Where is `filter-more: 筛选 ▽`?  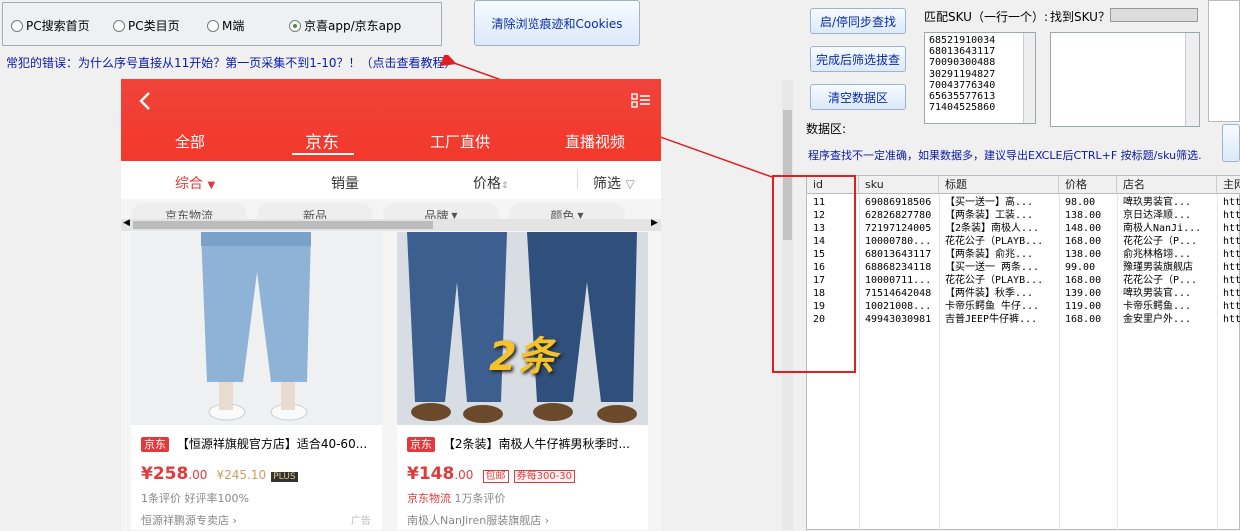
filter-more: 筛选 ▽ is located at coordinates (614, 183).